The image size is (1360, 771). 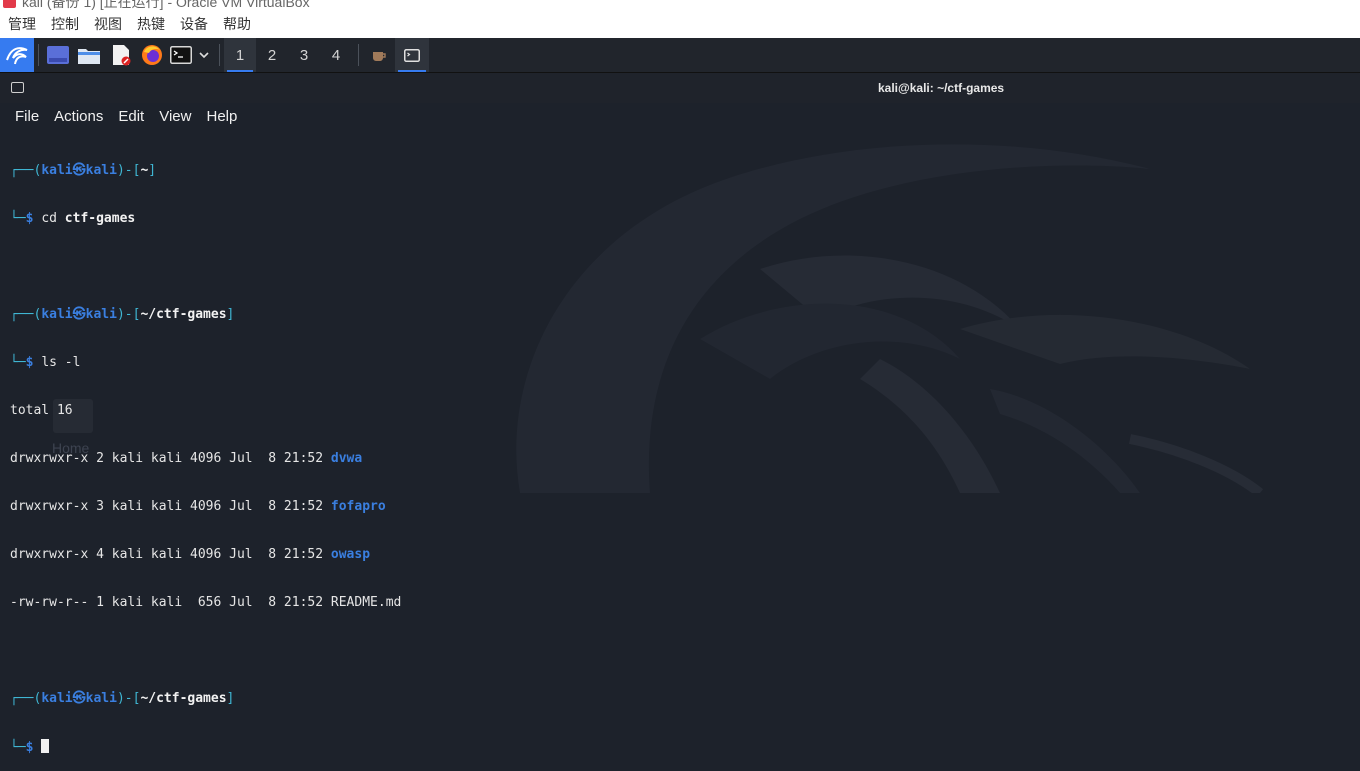 I want to click on vbox-menu-manage: 管理, so click(x=22, y=24).